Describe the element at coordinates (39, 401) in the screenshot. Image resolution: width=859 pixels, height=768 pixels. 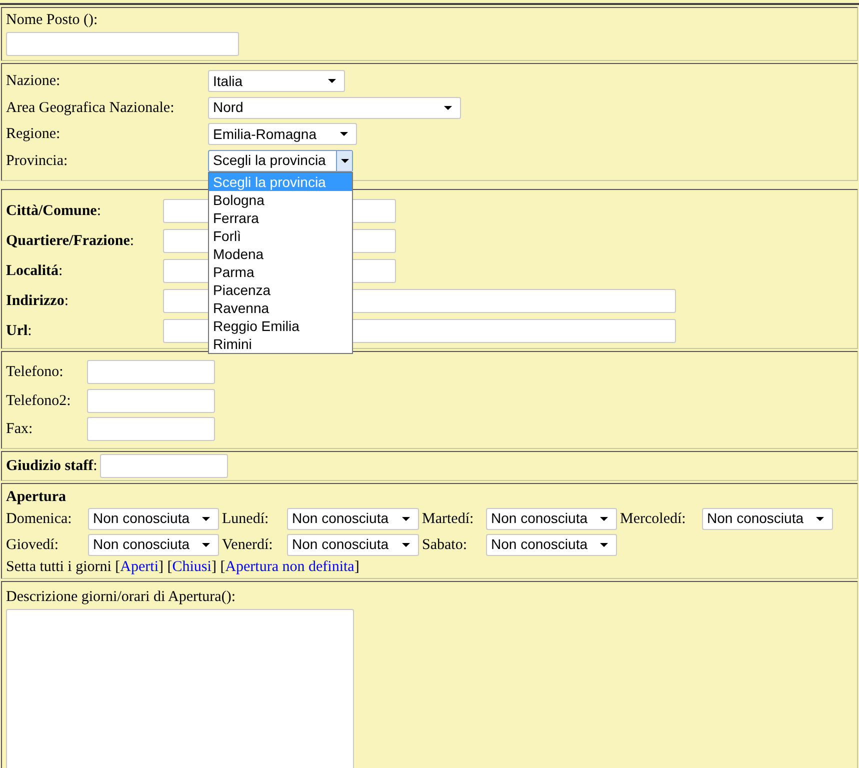
I see `field-label: Telefono2:` at that location.